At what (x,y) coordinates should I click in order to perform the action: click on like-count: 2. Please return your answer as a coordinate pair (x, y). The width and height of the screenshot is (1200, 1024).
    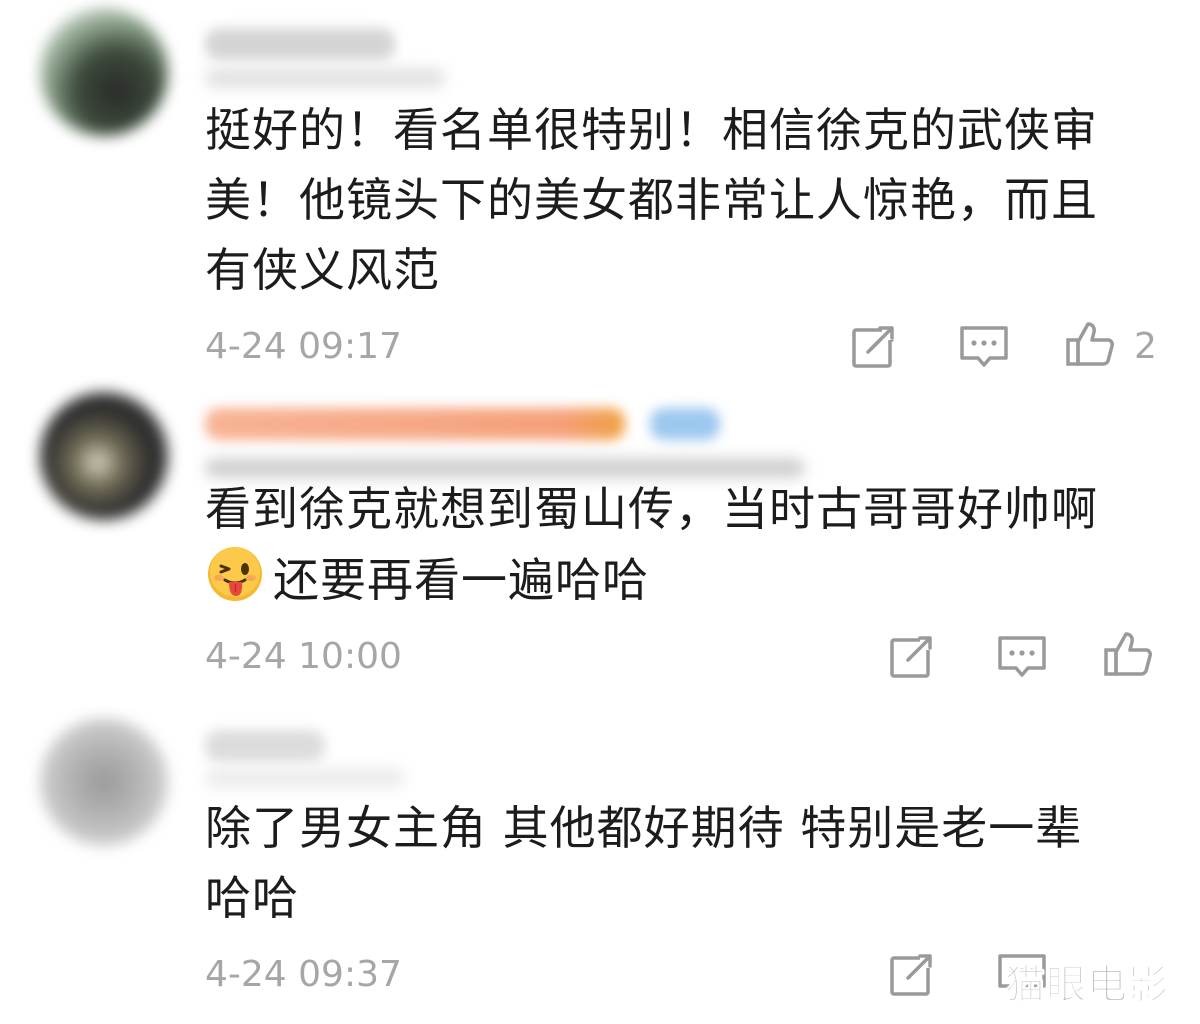
    Looking at the image, I should click on (1145, 346).